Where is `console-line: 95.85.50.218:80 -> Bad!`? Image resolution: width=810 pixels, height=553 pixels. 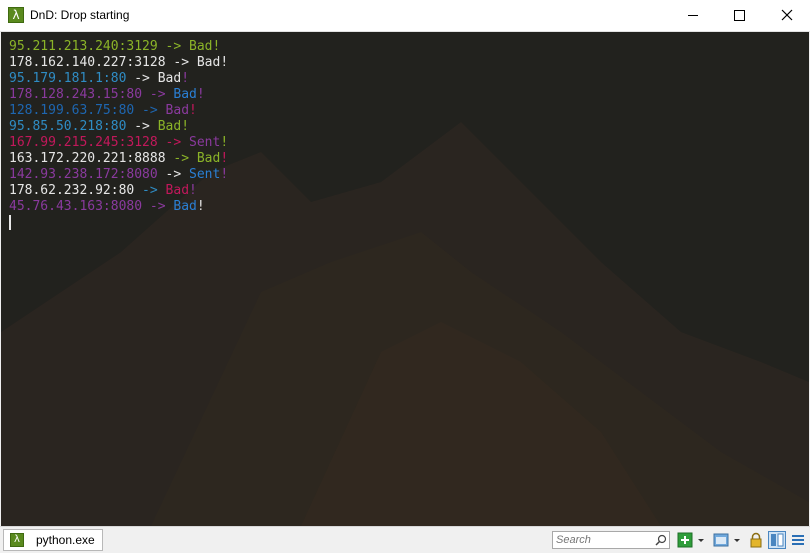 console-line: 95.85.50.218:80 -> Bad! is located at coordinates (118, 127).